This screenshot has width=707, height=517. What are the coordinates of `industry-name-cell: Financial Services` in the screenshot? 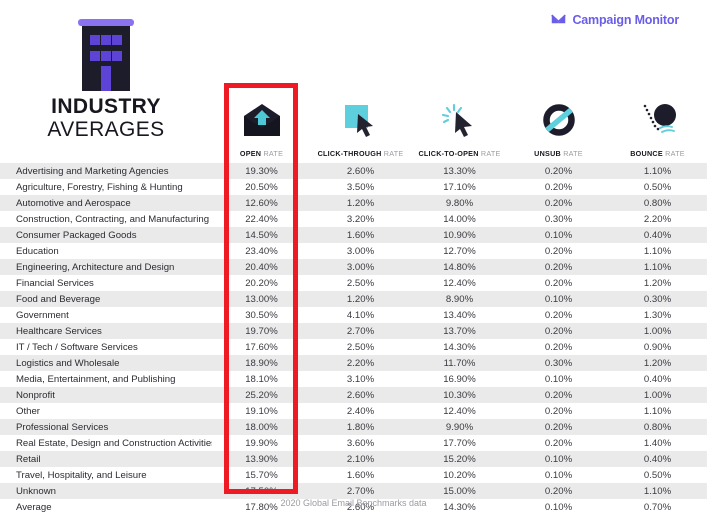 It's located at (55, 283).